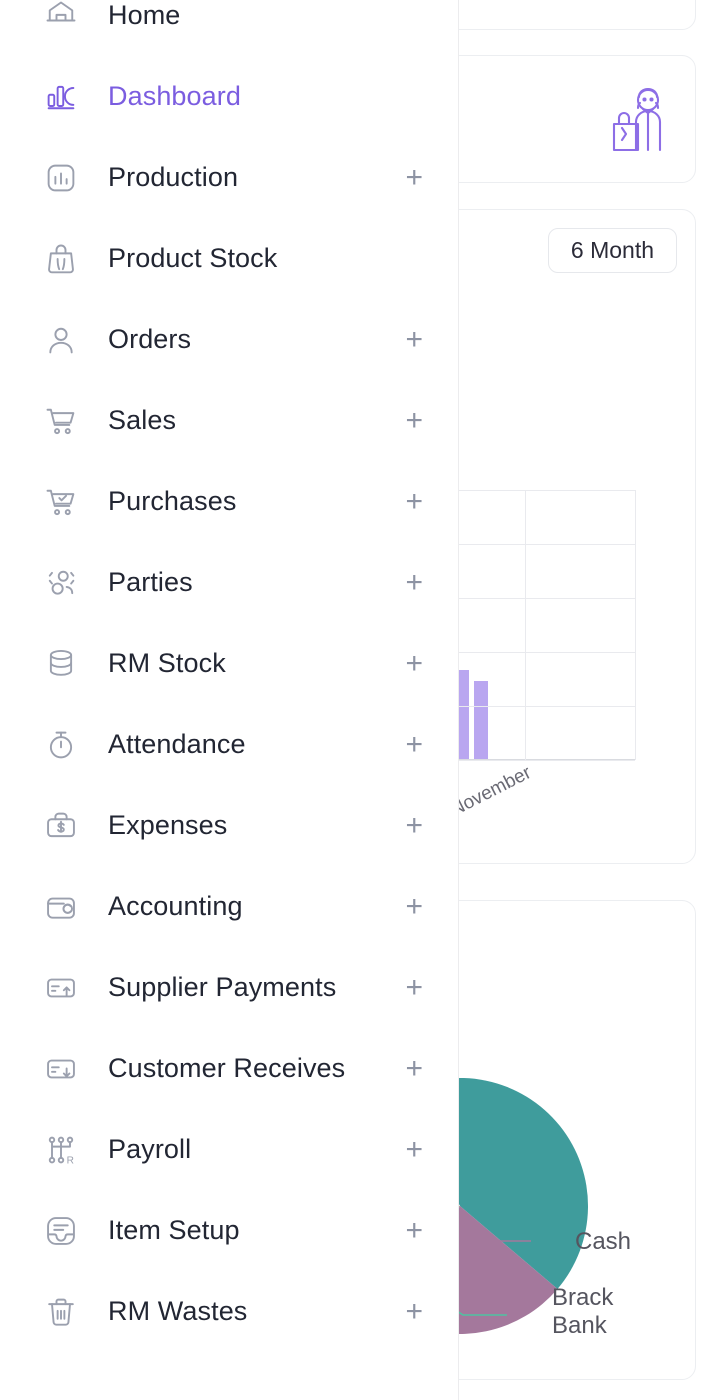  I want to click on customer-shopping-icon, so click(637, 119).